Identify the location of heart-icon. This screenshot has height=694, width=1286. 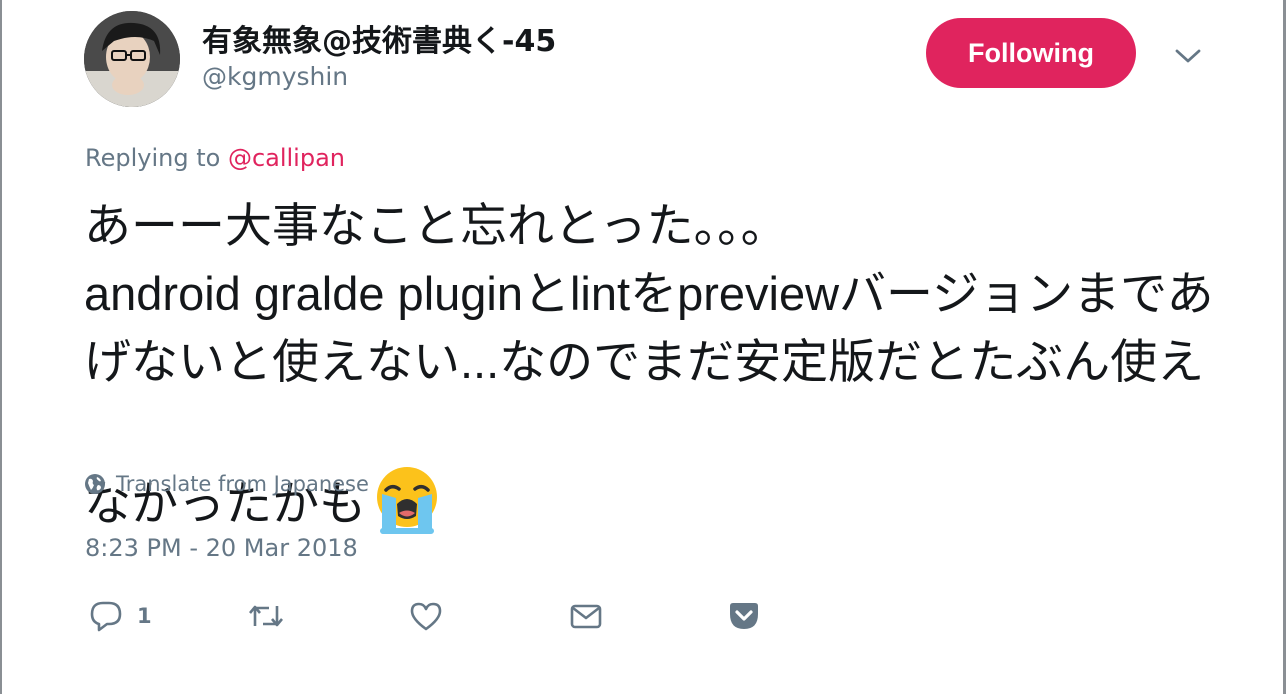
(426, 616).